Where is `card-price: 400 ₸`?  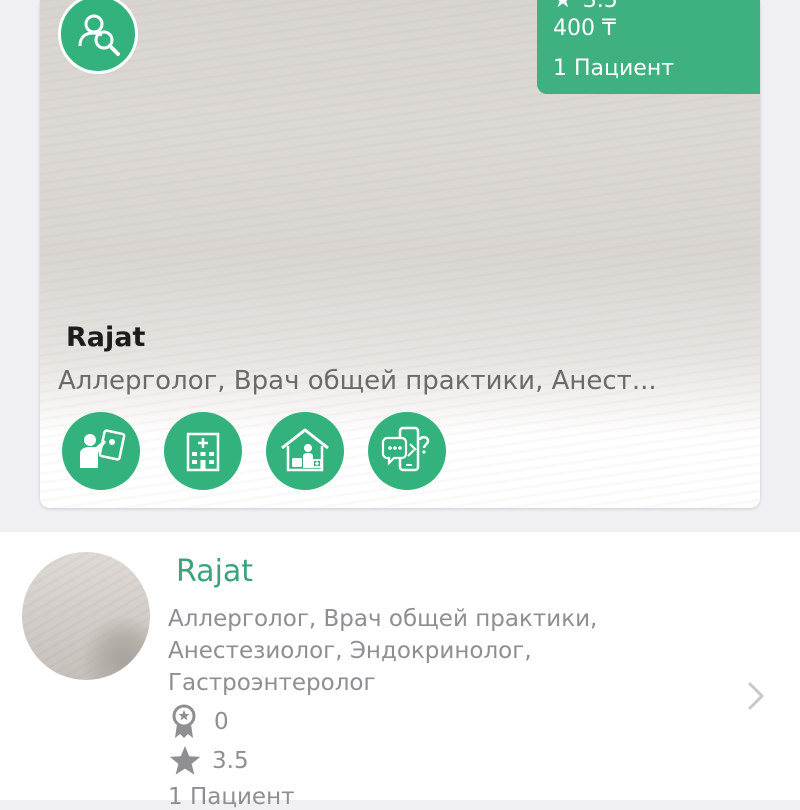
card-price: 400 ₸ is located at coordinates (584, 28).